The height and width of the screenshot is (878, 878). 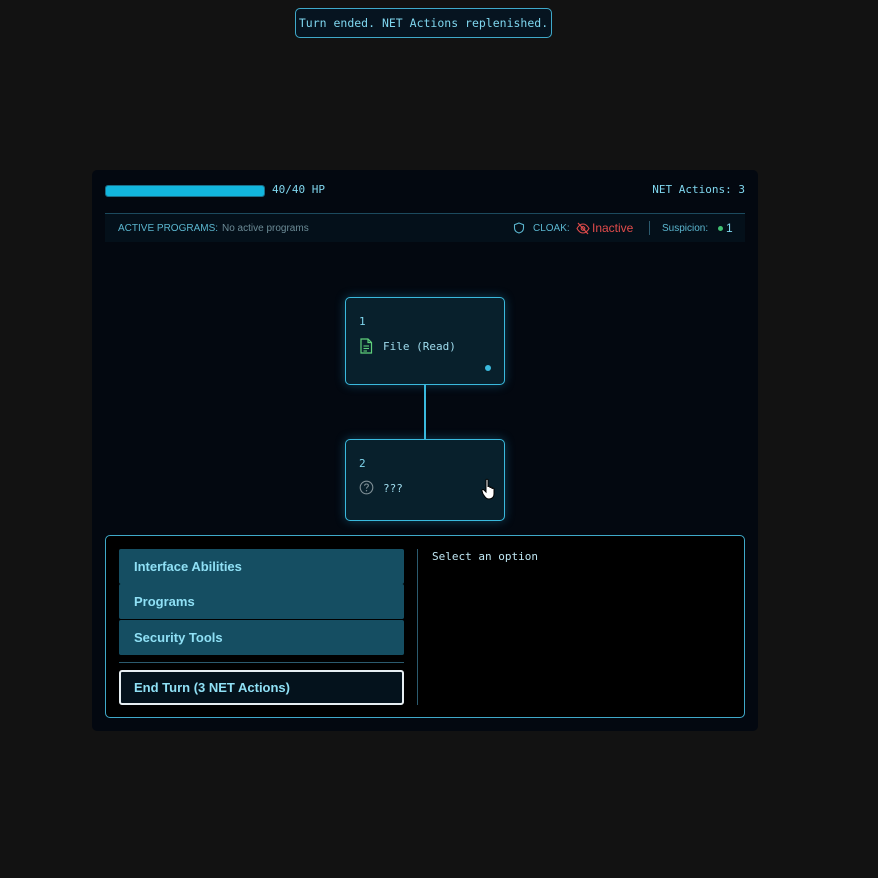 What do you see at coordinates (366, 489) in the screenshot?
I see `question-icon` at bounding box center [366, 489].